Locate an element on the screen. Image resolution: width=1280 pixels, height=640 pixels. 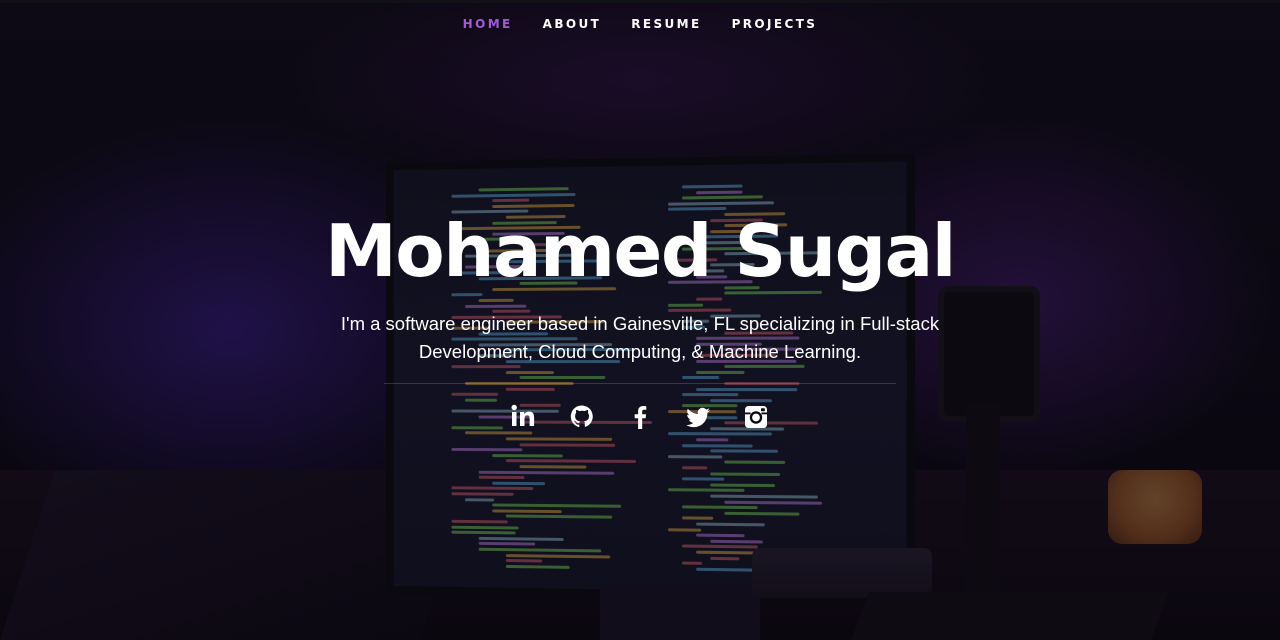
facebook-icon is located at coordinates (640, 417).